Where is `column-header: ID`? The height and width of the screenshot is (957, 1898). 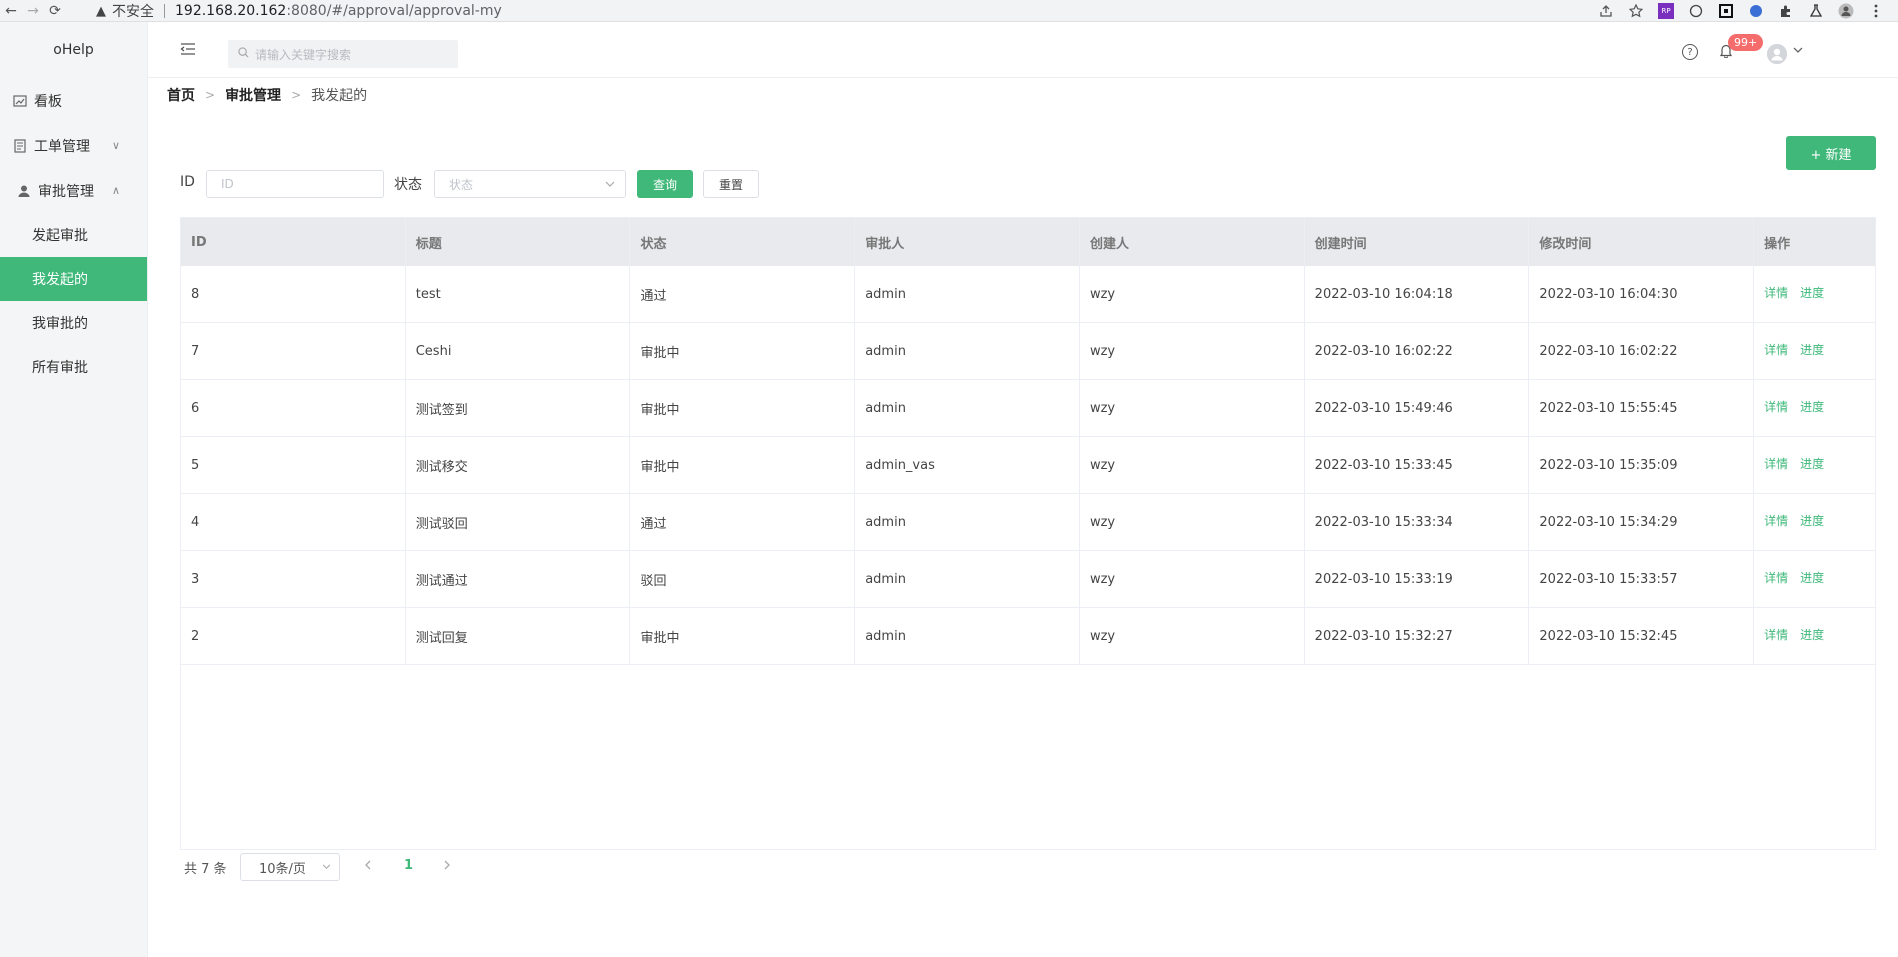
column-header: ID is located at coordinates (293, 242).